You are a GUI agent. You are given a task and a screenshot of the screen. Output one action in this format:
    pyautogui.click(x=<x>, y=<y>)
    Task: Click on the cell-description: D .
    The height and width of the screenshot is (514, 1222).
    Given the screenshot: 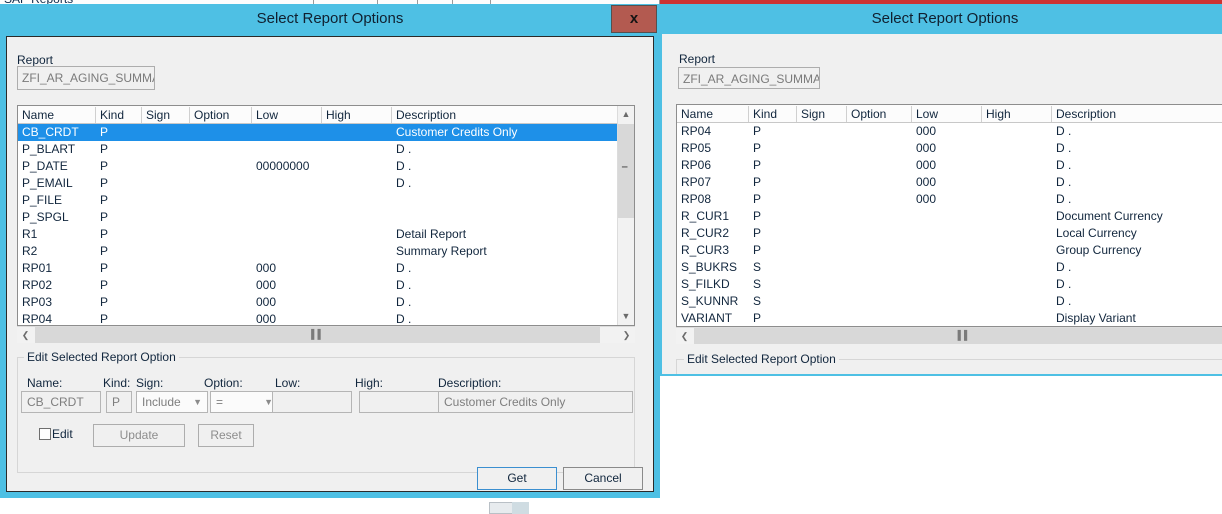 What is the action you would take?
    pyautogui.click(x=1064, y=182)
    